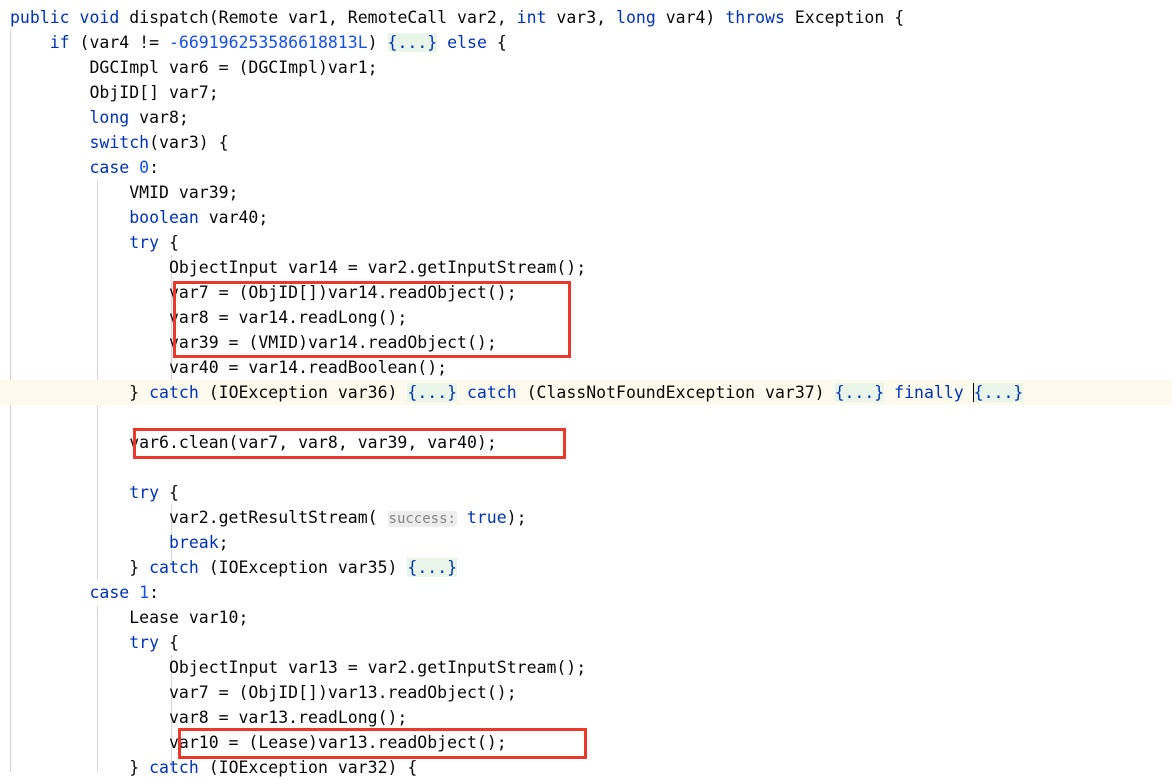  What do you see at coordinates (349, 443) in the screenshot?
I see `red-box-clean-call` at bounding box center [349, 443].